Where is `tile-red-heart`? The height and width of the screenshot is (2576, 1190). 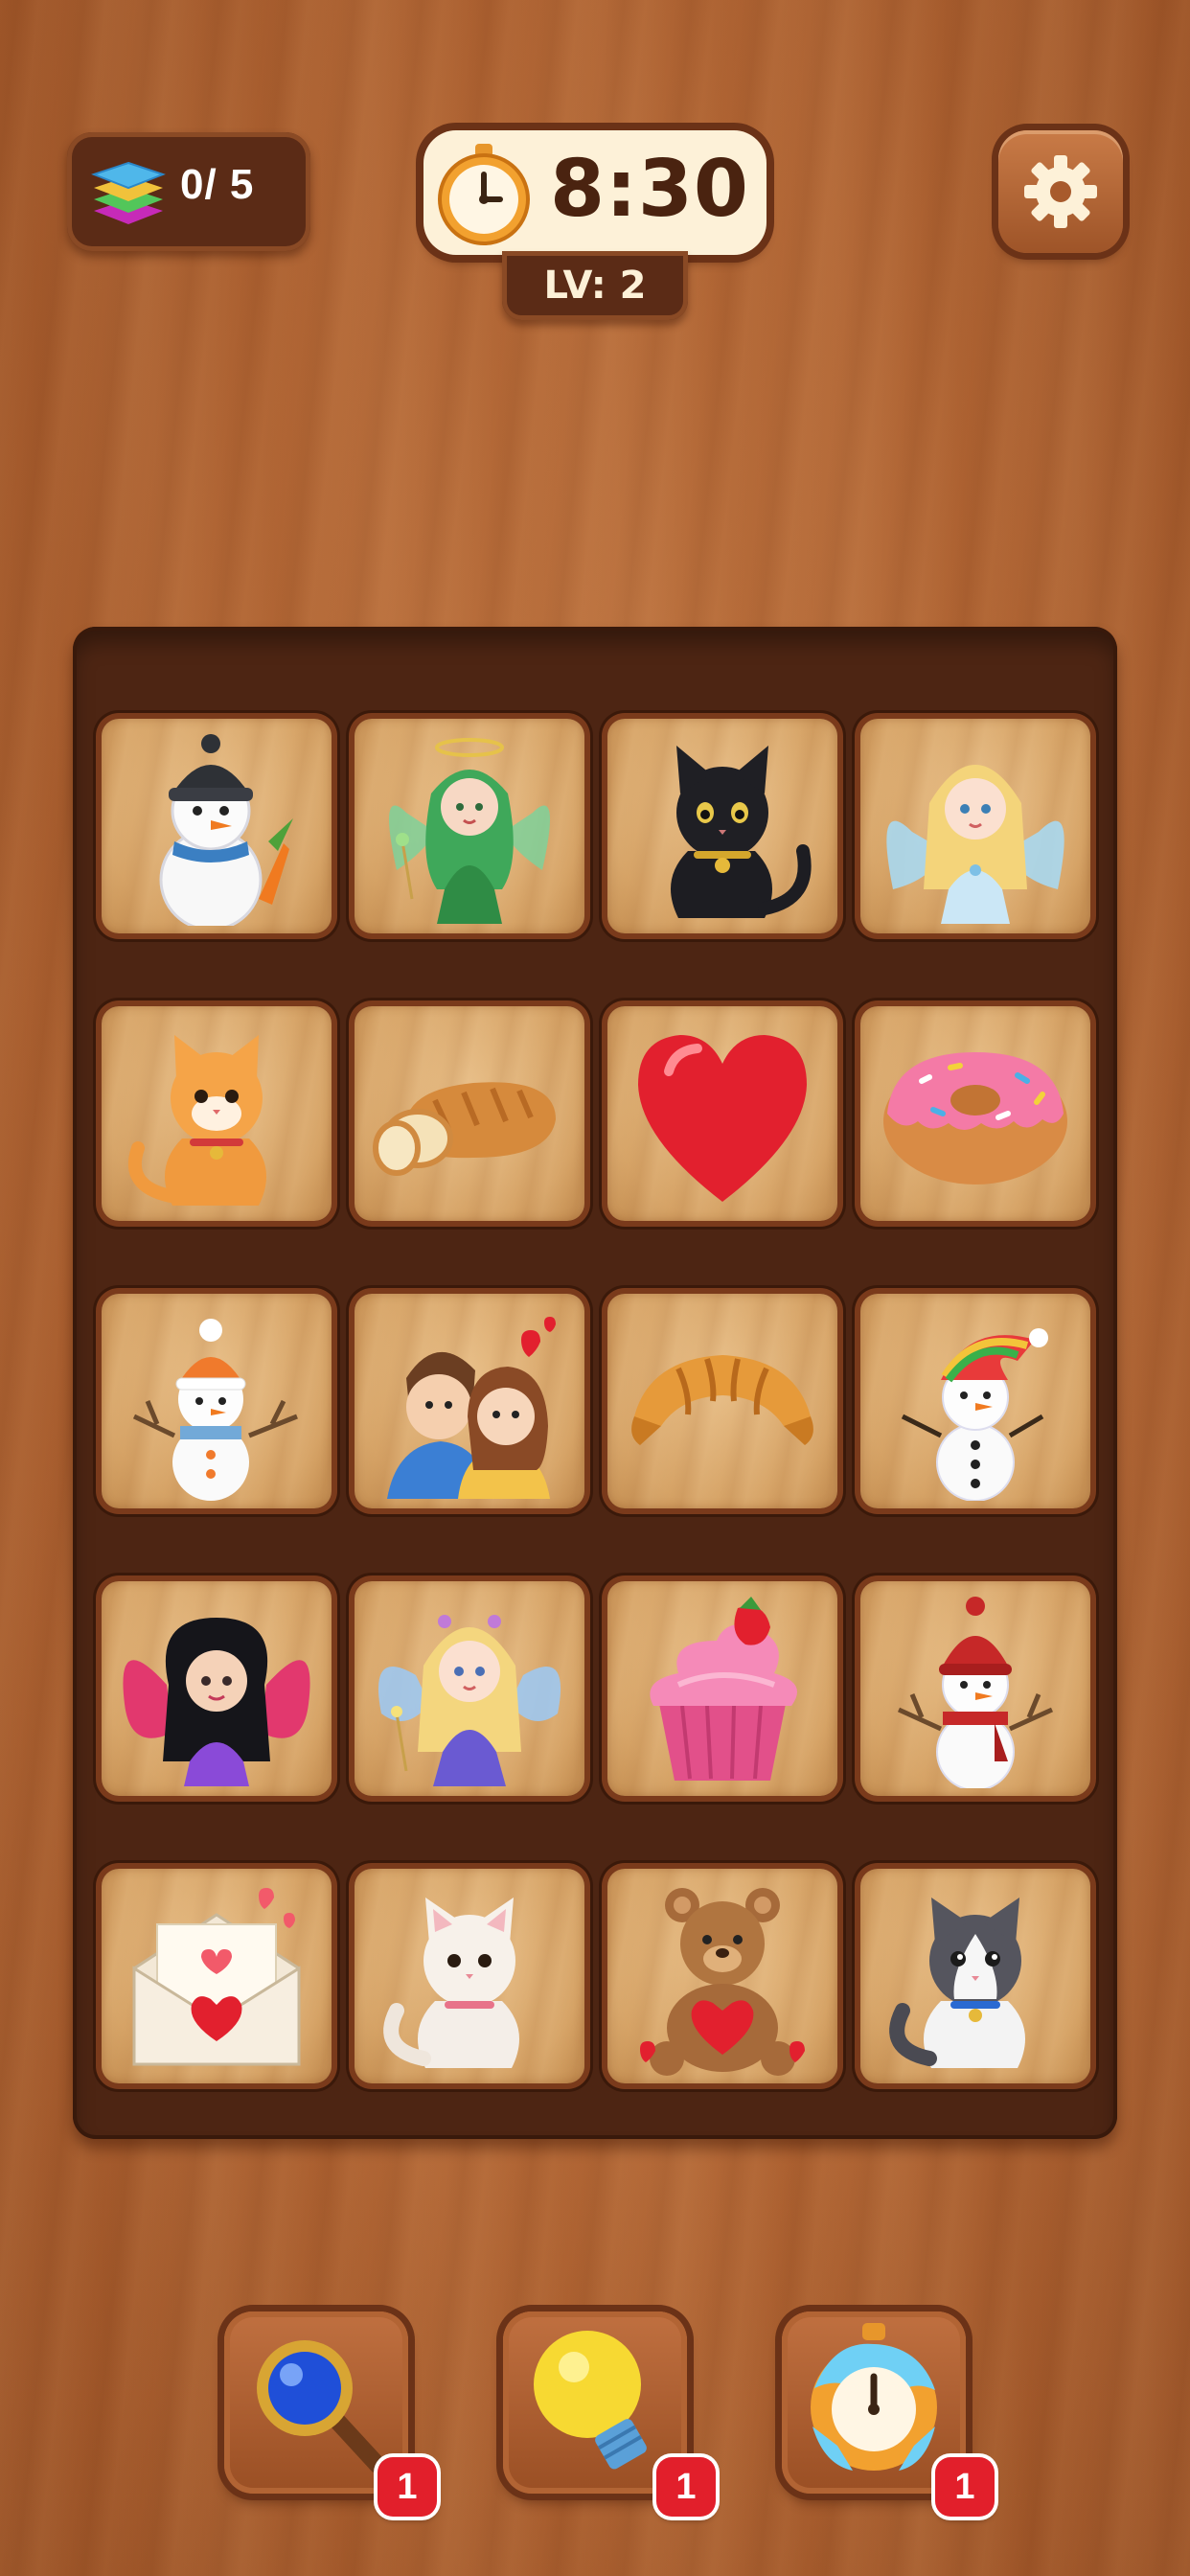 tile-red-heart is located at coordinates (722, 1113).